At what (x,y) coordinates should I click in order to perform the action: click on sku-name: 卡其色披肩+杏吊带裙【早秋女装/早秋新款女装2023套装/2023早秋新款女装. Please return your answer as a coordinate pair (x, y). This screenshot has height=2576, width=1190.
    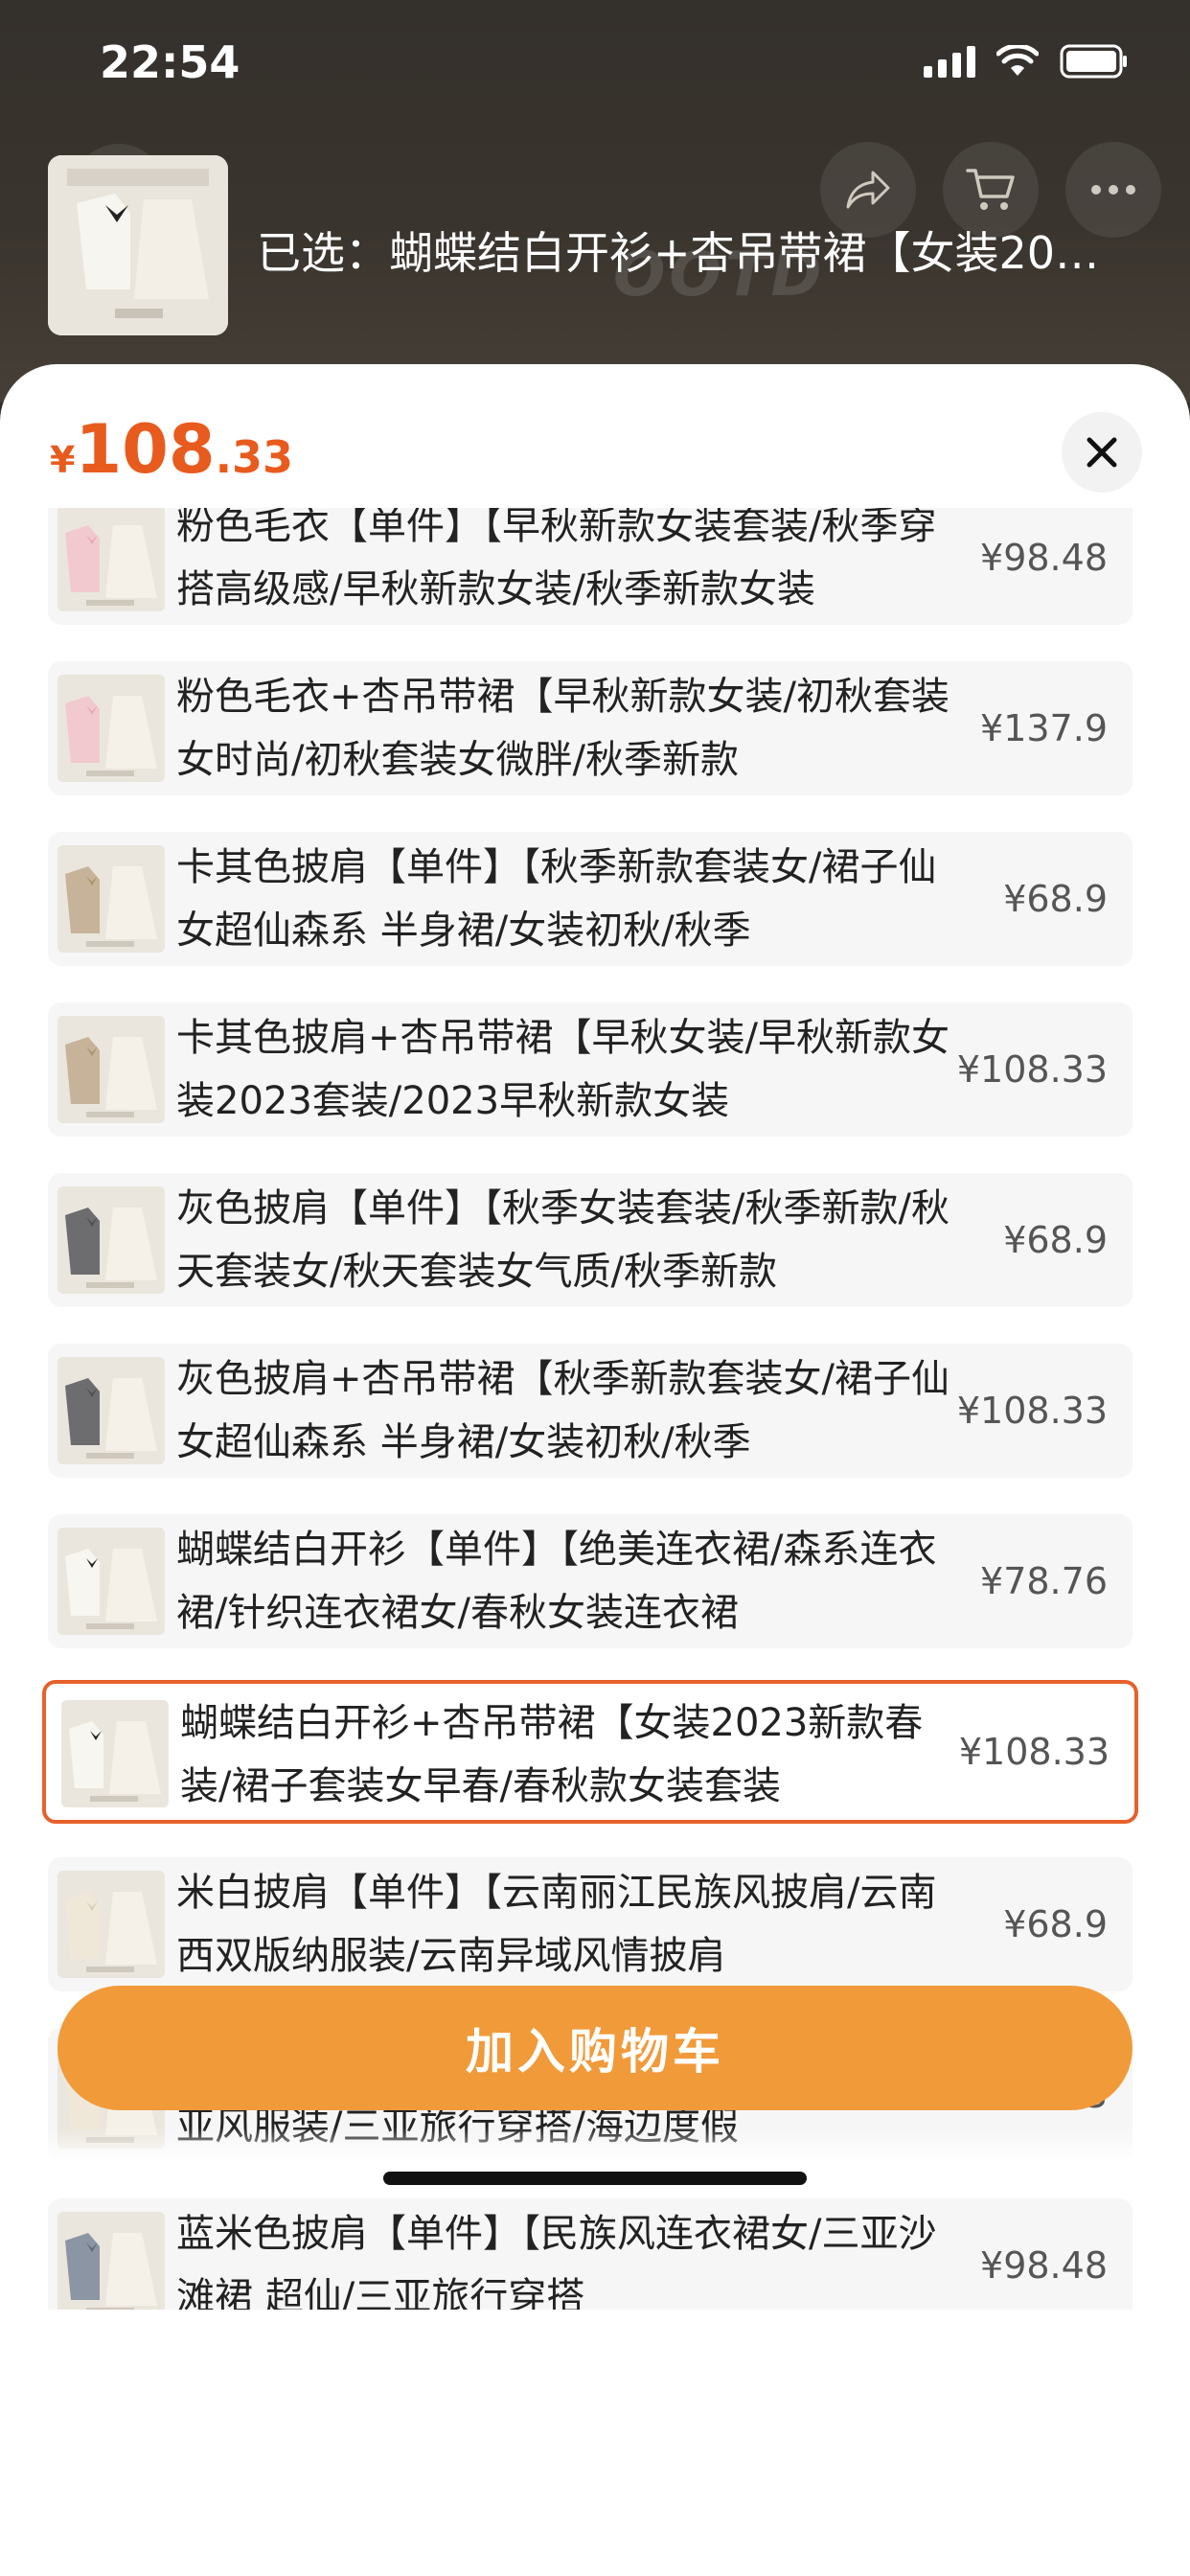
    Looking at the image, I should click on (563, 1069).